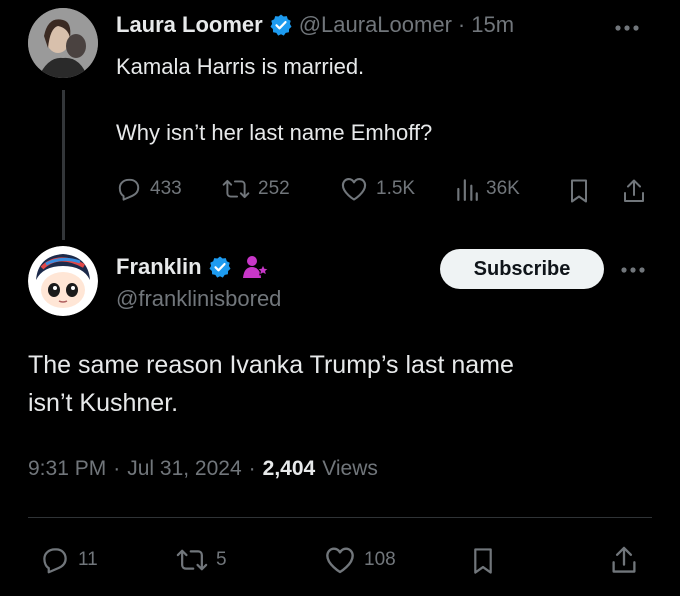 The width and height of the screenshot is (680, 596). Describe the element at coordinates (189, 25) in the screenshot. I see `author-name: Laura Loomer` at that location.